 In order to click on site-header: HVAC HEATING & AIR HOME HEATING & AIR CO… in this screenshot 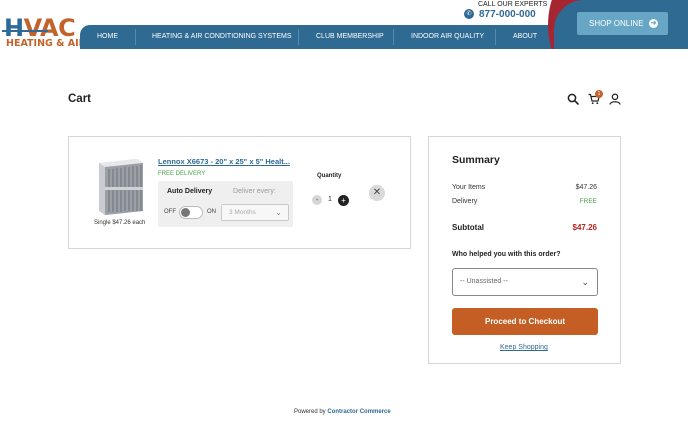, I will do `click(344, 26)`.